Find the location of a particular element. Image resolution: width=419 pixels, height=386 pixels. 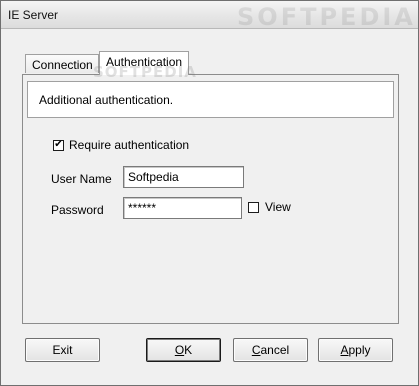

exit-button-label: Exit is located at coordinates (62, 350).